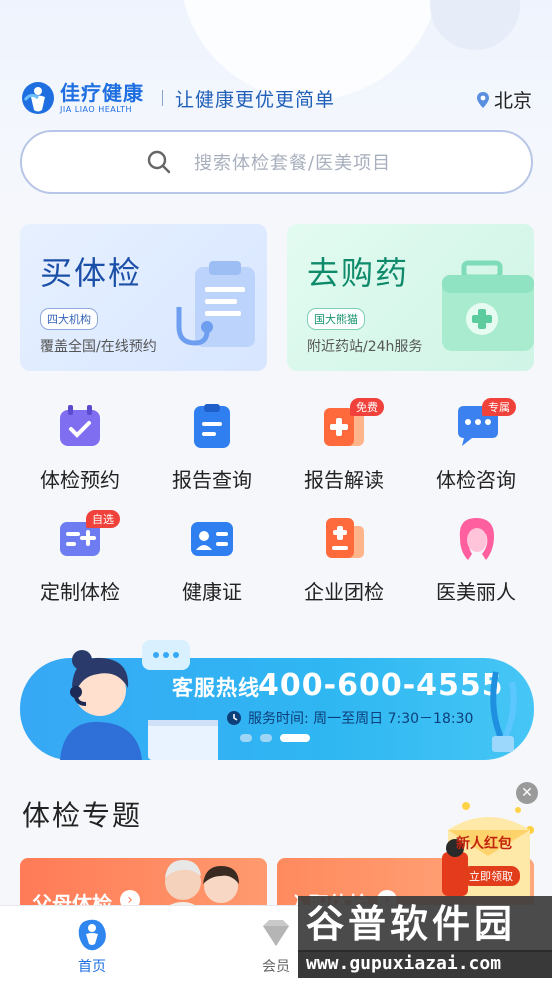  I want to click on logo-text: 佳疗健康 JIA LIAO HEALTH, so click(102, 98).